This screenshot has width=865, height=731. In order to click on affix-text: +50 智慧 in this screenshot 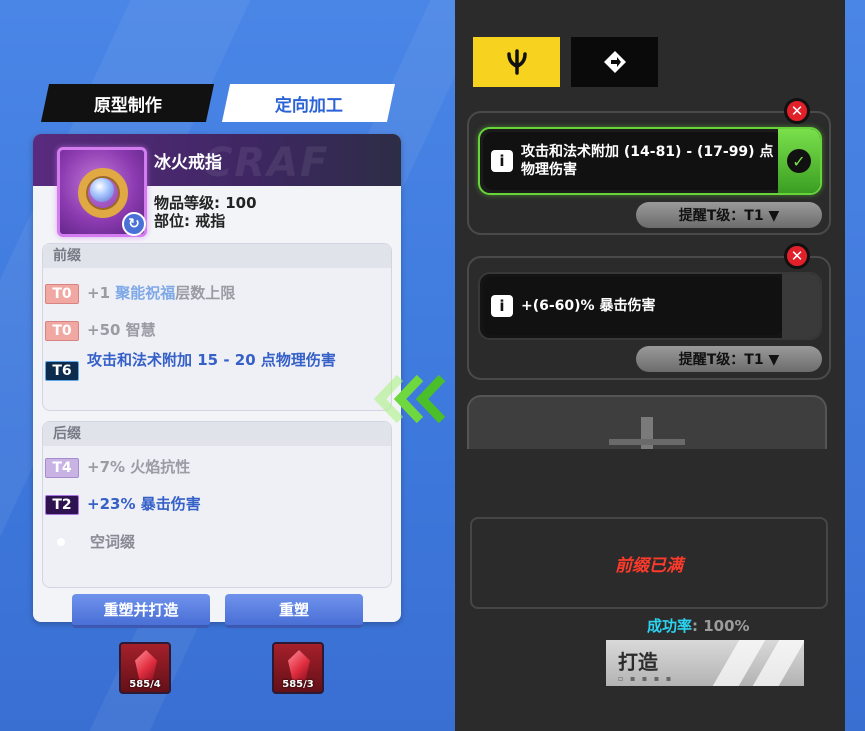, I will do `click(121, 330)`.